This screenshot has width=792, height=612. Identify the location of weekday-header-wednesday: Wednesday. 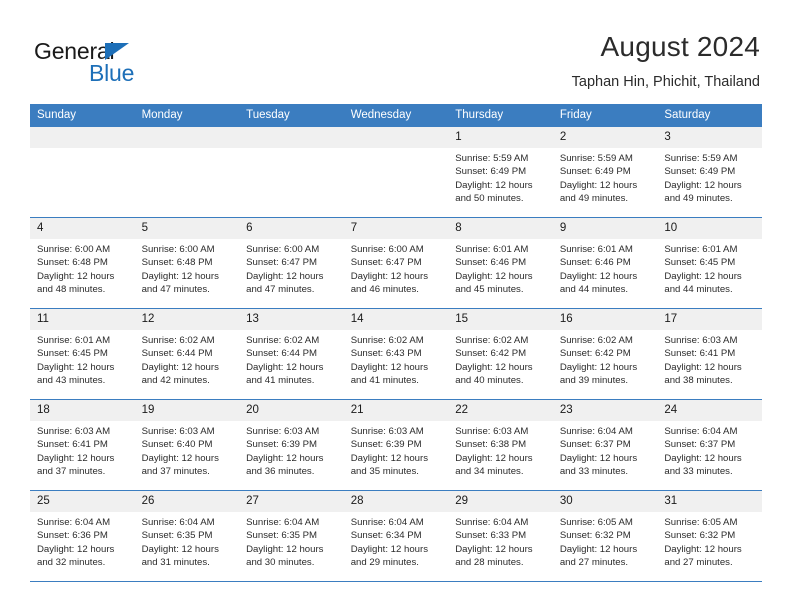
(396, 115).